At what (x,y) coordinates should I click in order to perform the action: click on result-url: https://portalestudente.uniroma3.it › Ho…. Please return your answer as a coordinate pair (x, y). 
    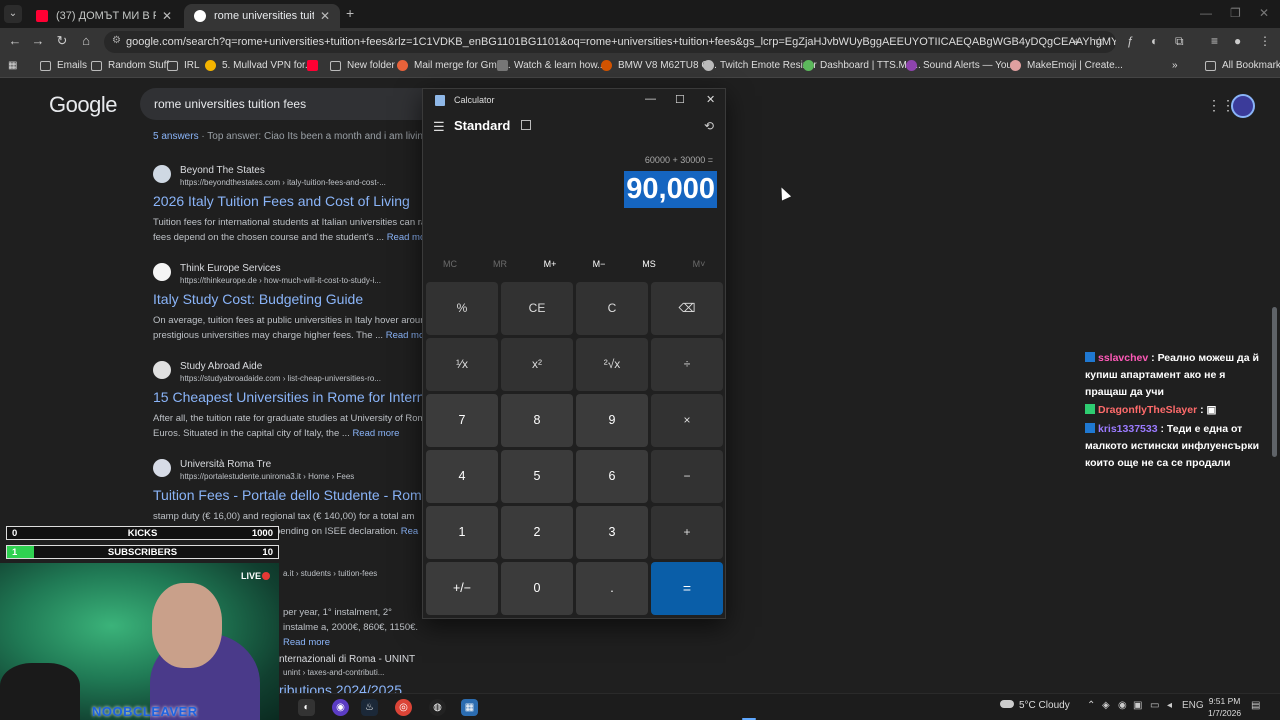
    Looking at the image, I should click on (267, 476).